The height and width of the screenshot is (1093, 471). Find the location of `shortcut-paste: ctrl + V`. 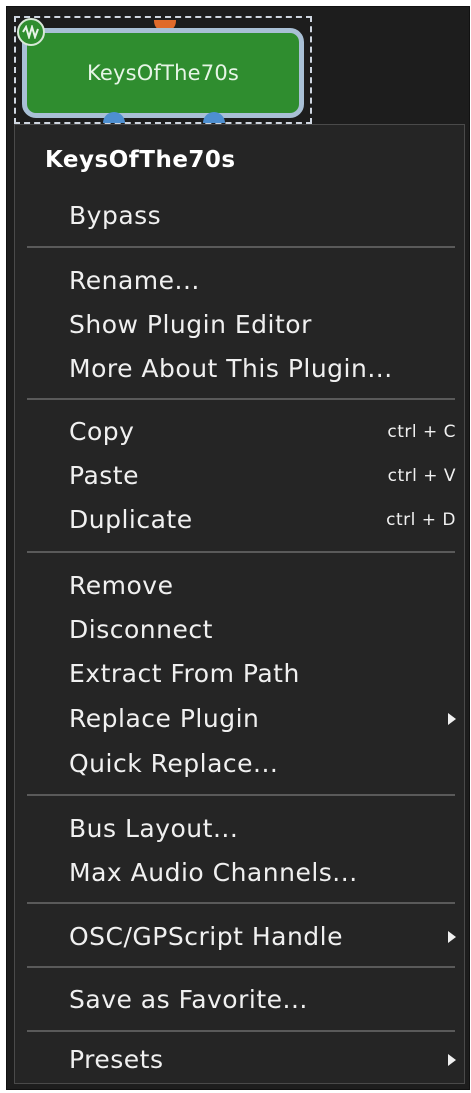

shortcut-paste: ctrl + V is located at coordinates (421, 476).